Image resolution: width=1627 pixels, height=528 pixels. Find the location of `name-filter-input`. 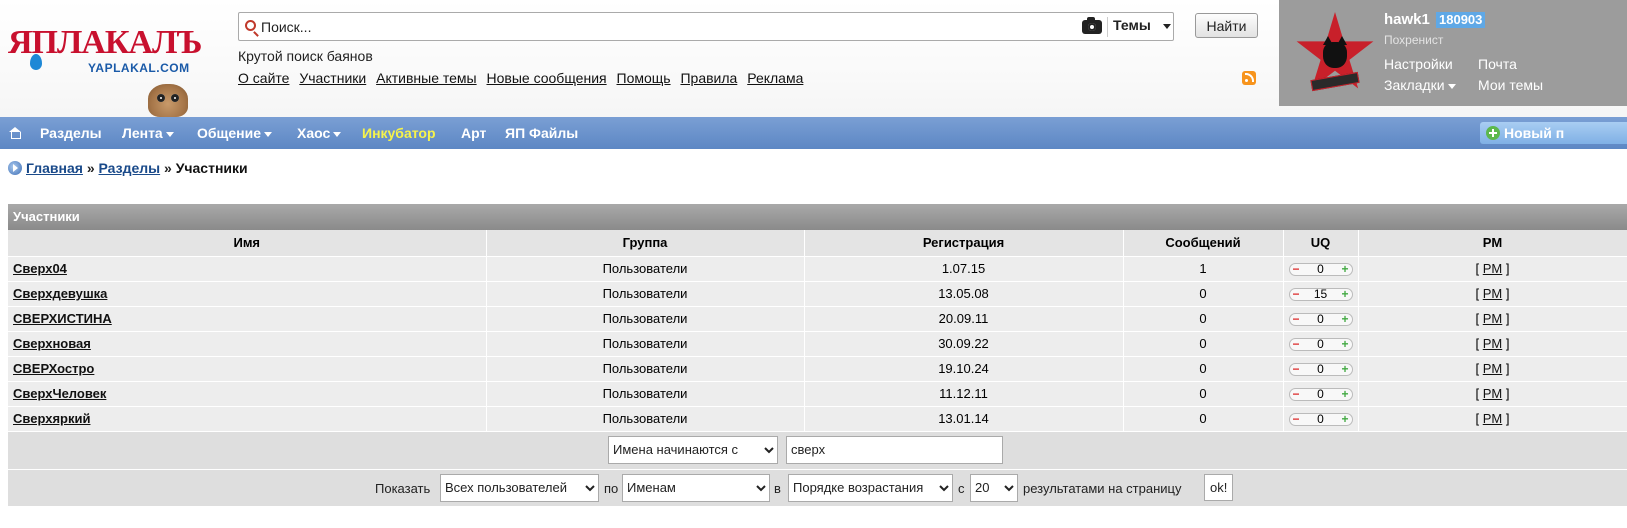

name-filter-input is located at coordinates (894, 449).